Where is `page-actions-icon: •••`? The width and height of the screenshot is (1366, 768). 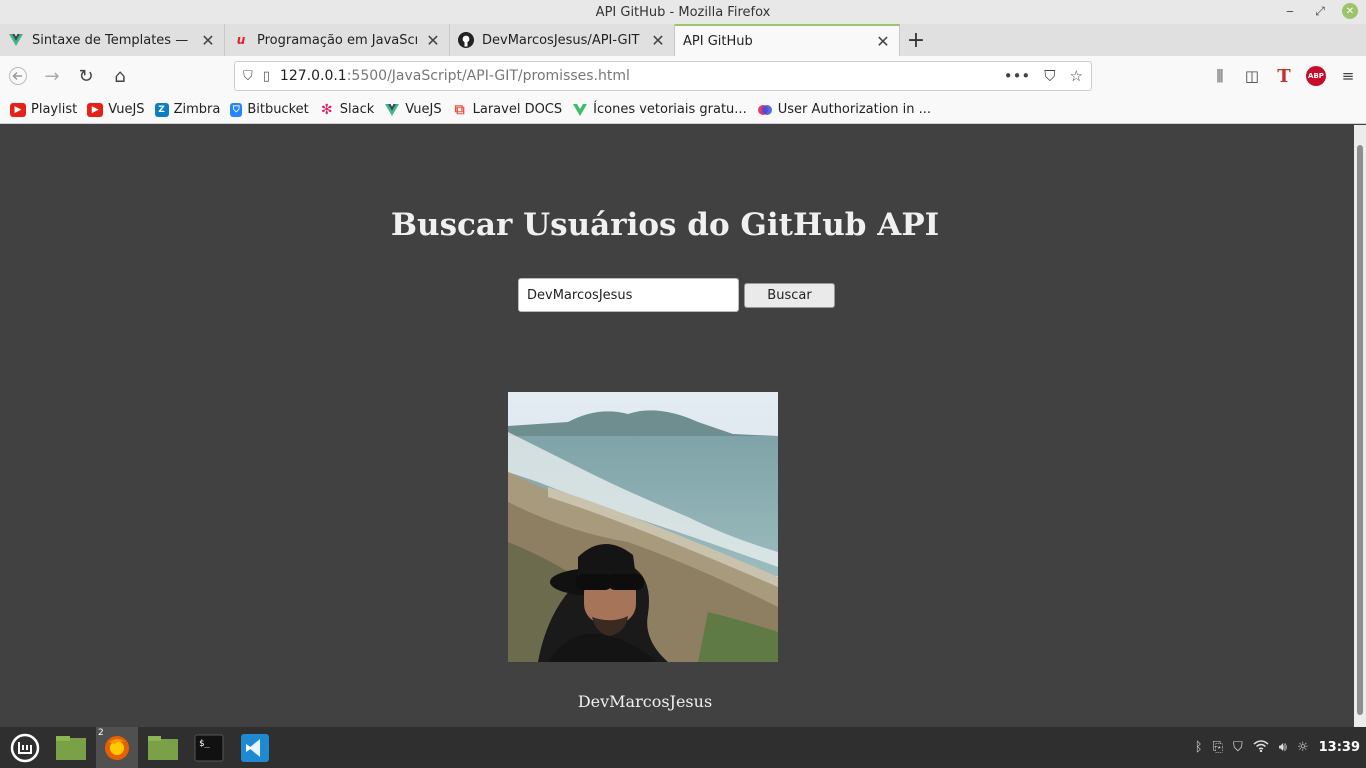 page-actions-icon: ••• is located at coordinates (1017, 76).